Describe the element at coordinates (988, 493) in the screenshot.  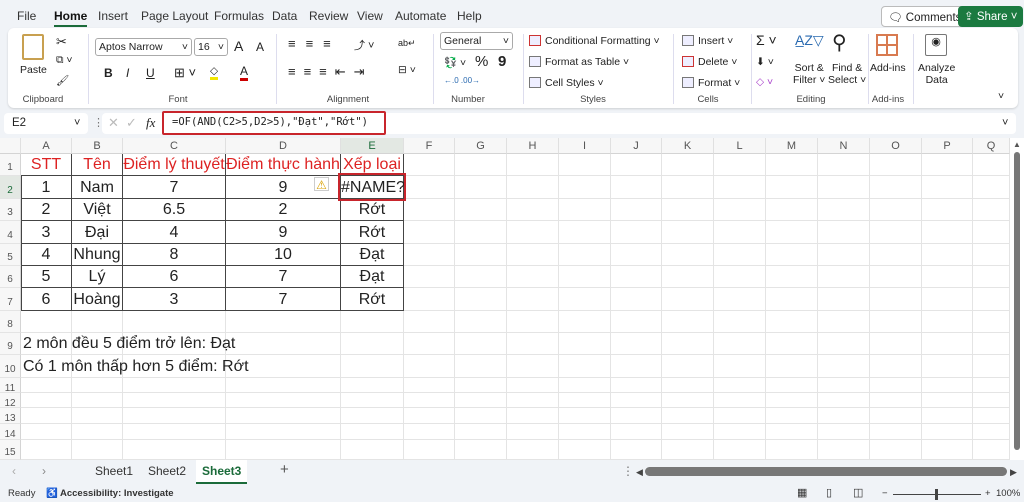
I see `zoom-in-button: +` at that location.